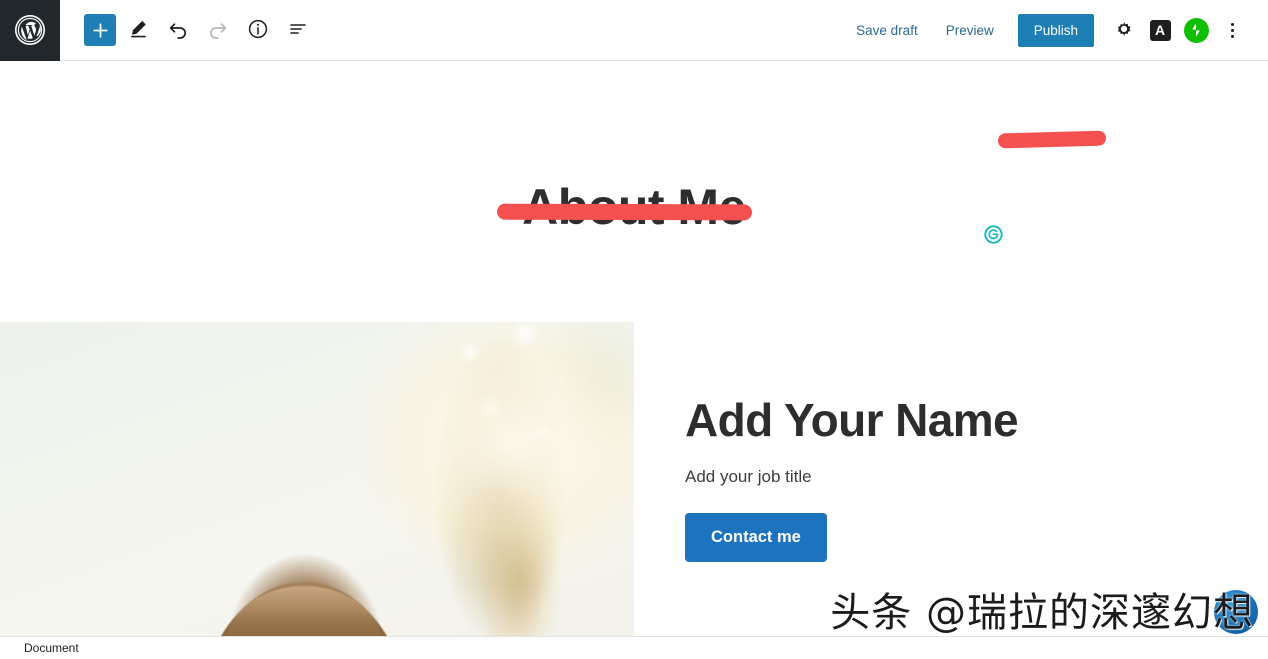 This screenshot has width=1268, height=659. Describe the element at coordinates (1236, 612) in the screenshot. I see `help-chat-bubble-icon` at that location.